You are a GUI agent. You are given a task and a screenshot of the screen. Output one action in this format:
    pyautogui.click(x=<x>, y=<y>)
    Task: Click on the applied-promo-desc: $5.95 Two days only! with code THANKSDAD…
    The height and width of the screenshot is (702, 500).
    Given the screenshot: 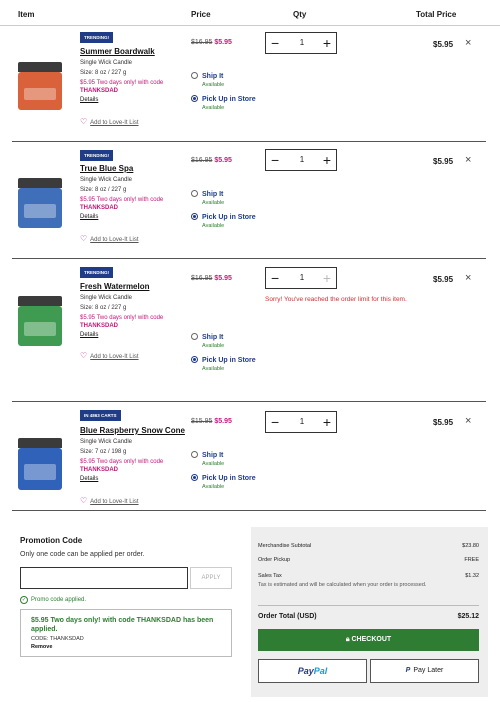 What is the action you would take?
    pyautogui.click(x=122, y=625)
    